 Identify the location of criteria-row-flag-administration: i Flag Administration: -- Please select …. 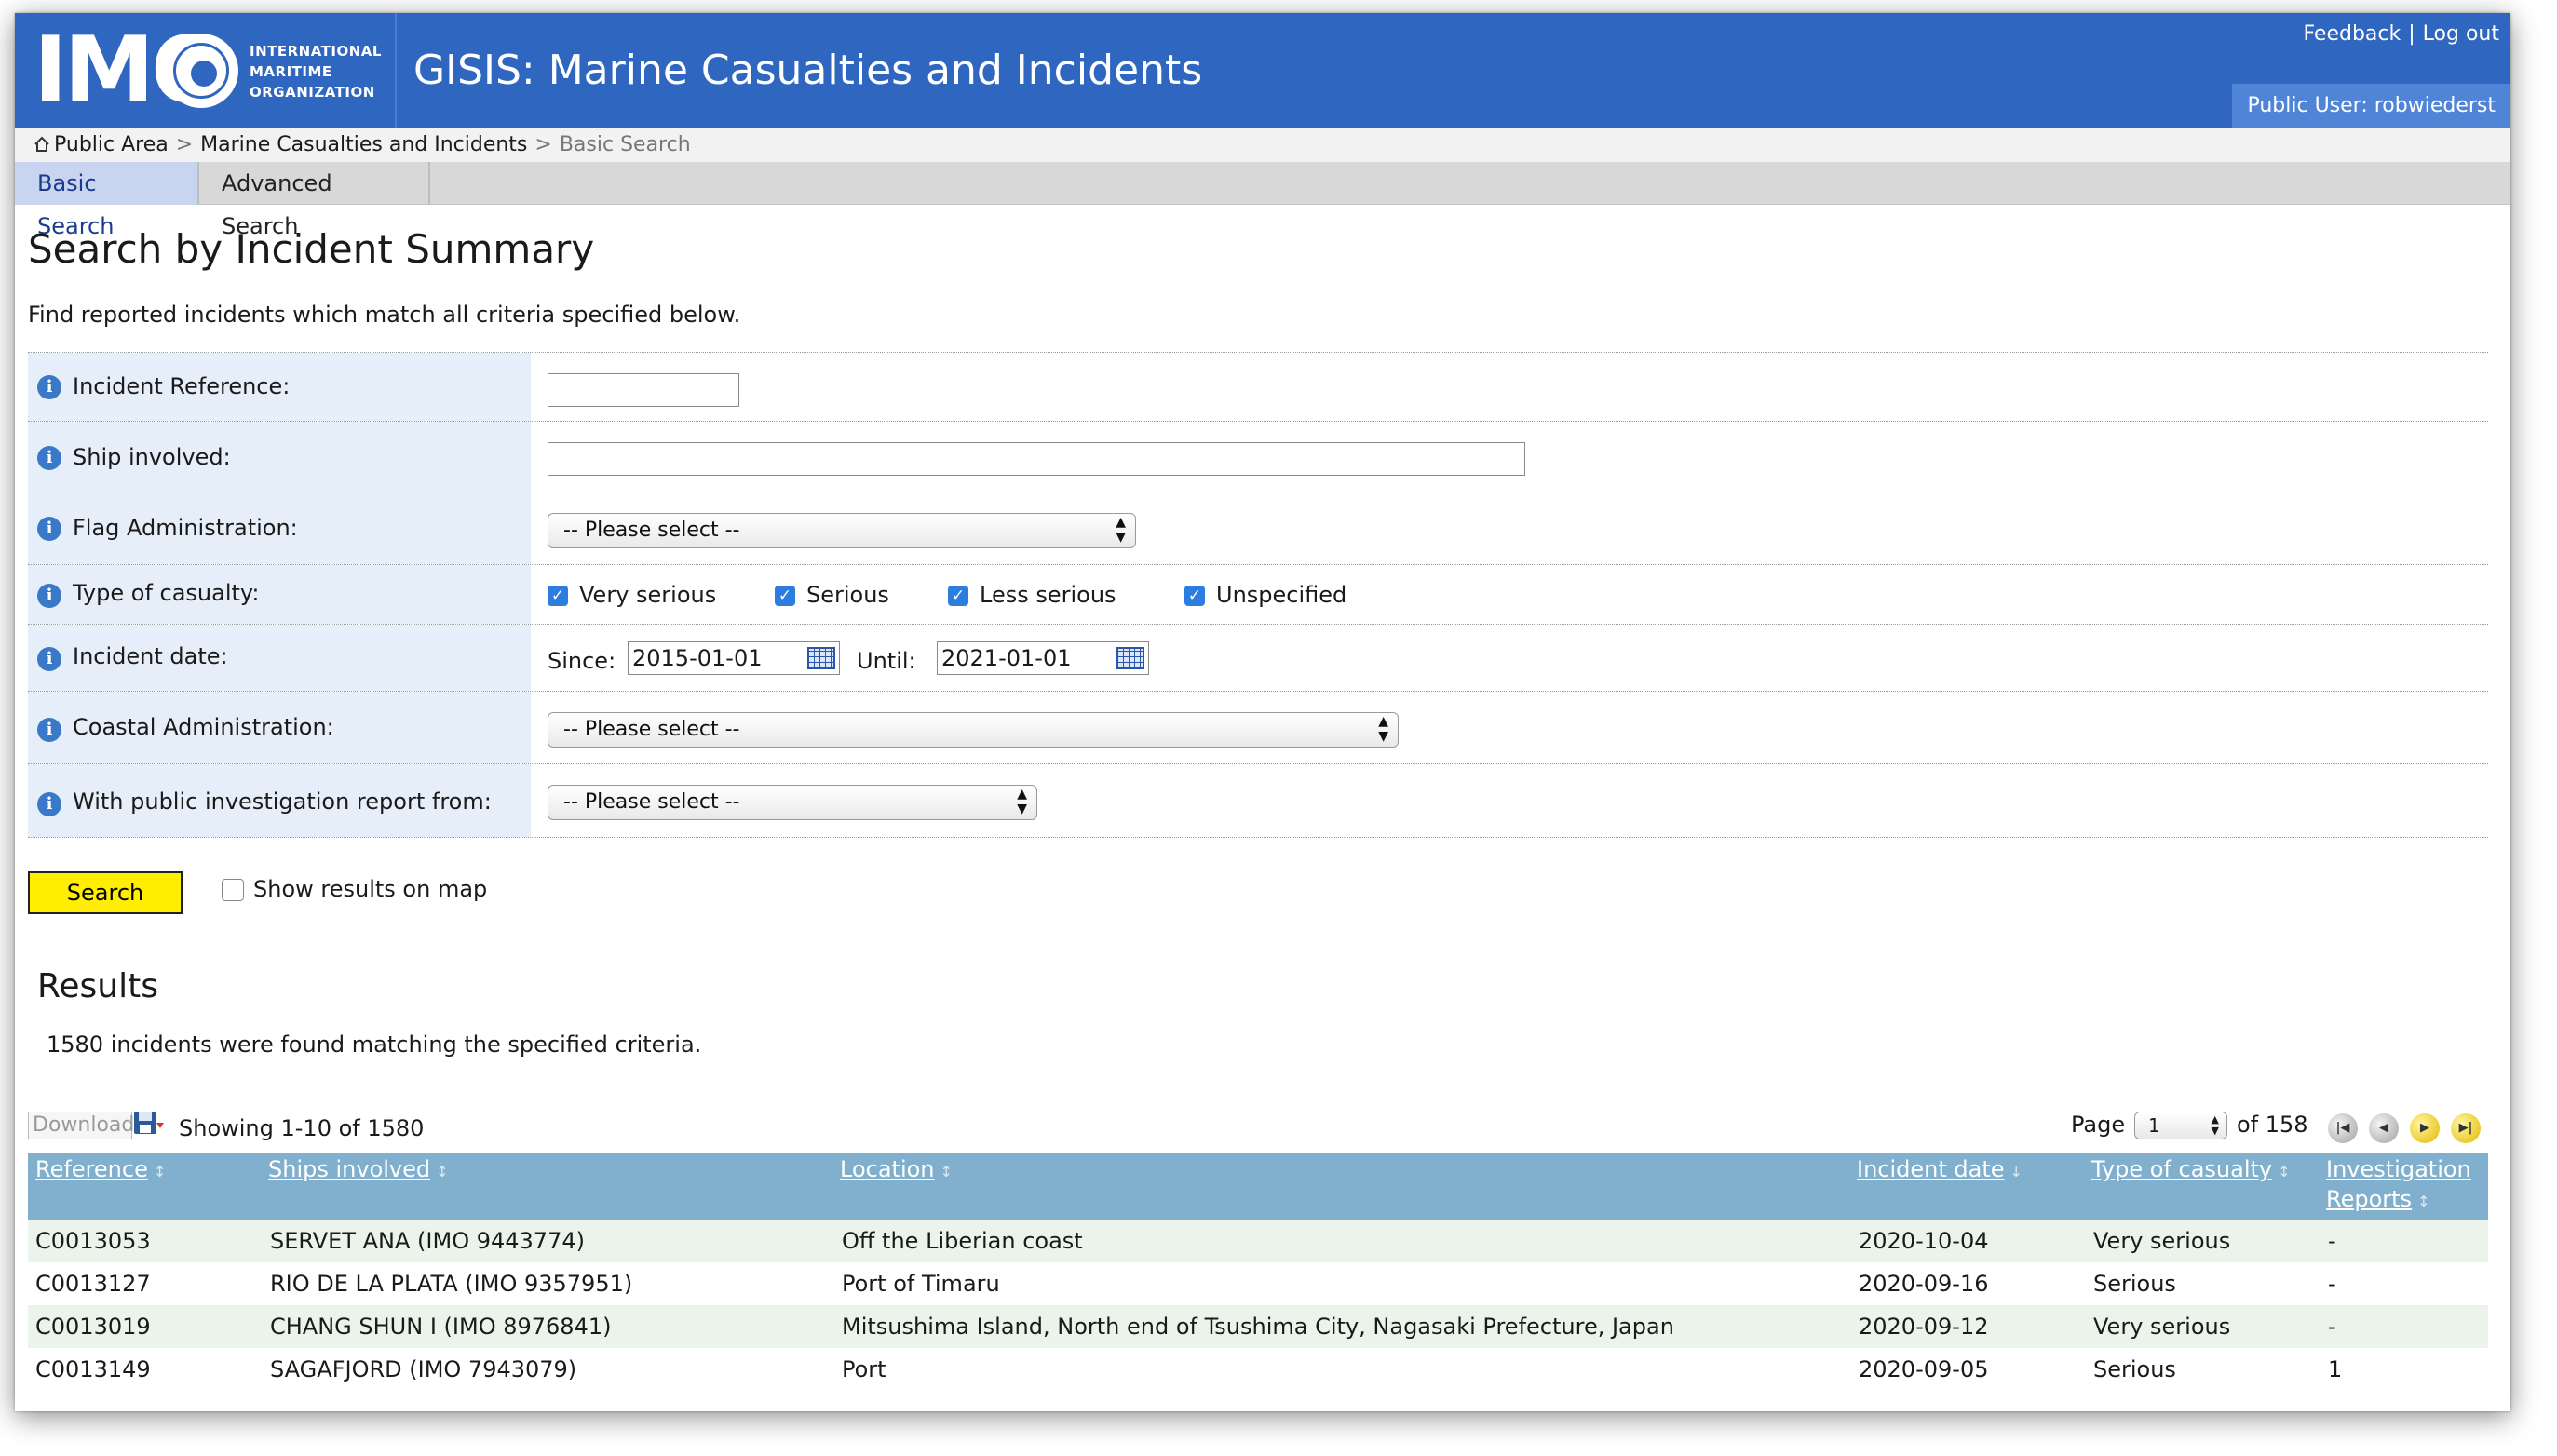
(1258, 528).